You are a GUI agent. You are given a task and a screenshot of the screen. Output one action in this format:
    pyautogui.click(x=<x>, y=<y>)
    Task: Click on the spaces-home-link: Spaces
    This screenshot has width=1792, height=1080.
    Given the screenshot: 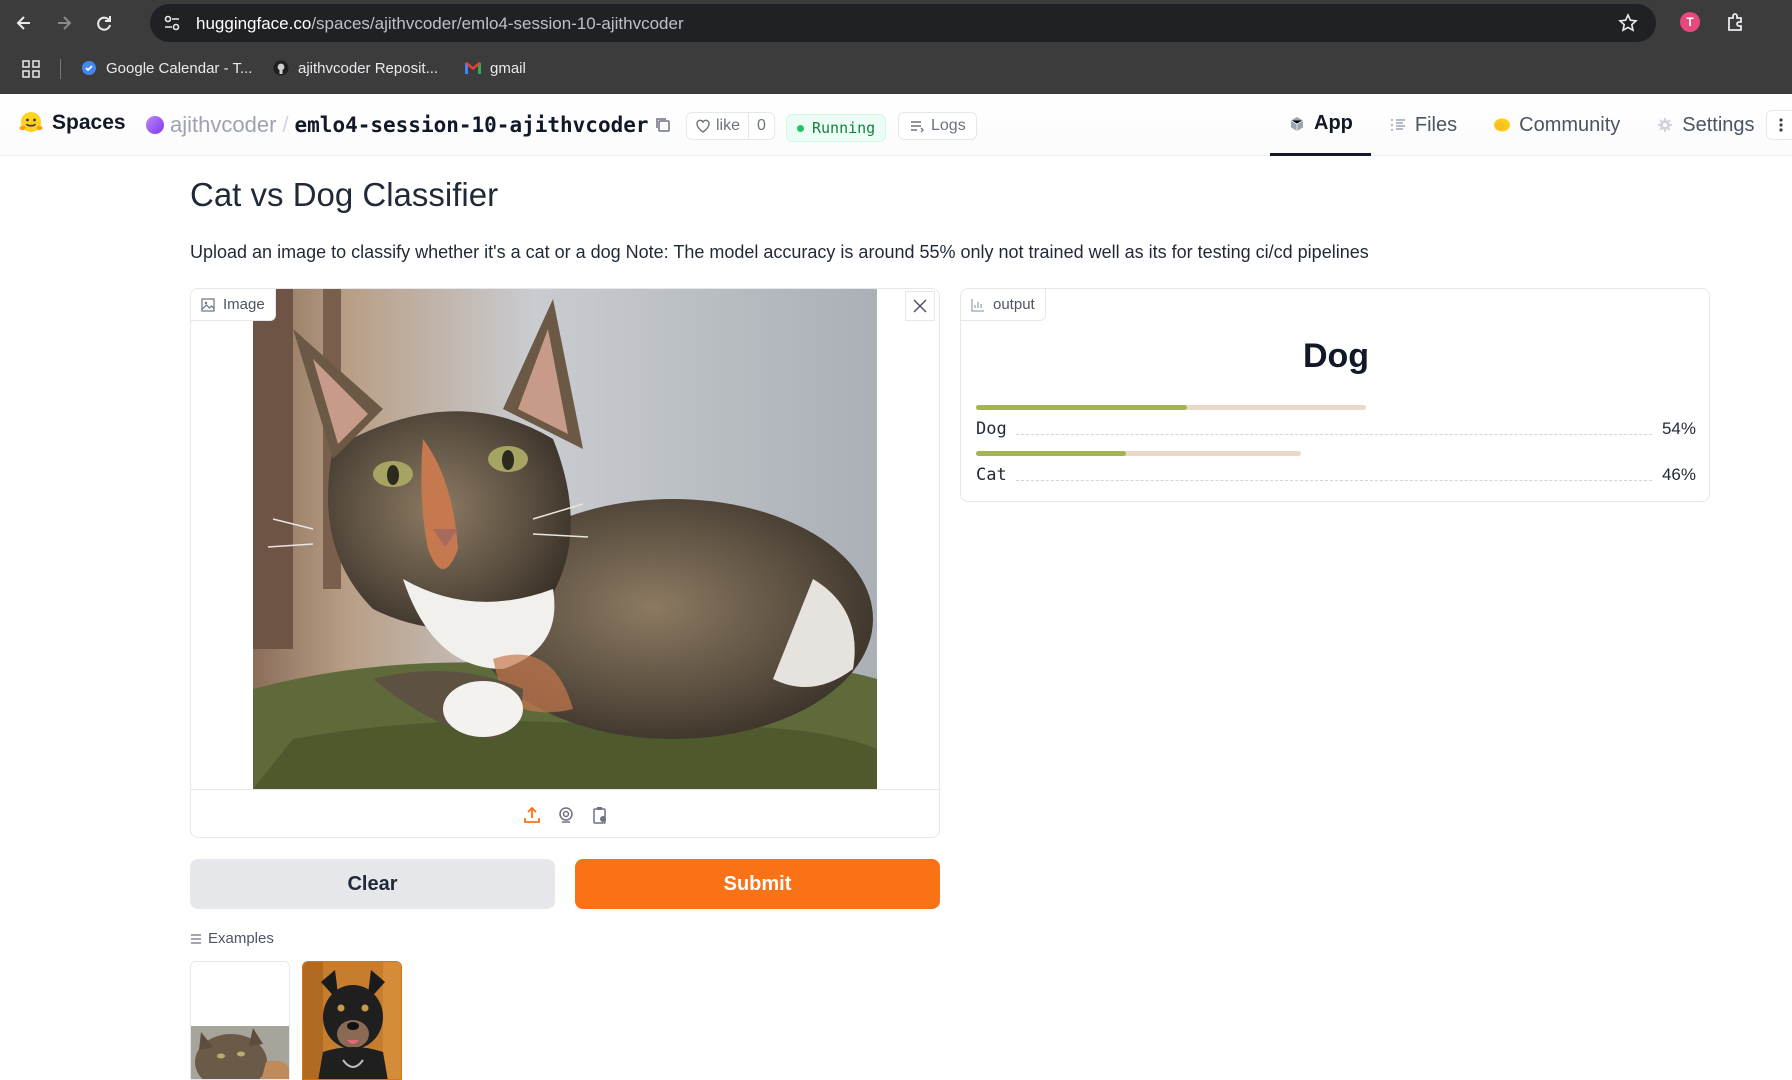 What is the action you would take?
    pyautogui.click(x=72, y=123)
    